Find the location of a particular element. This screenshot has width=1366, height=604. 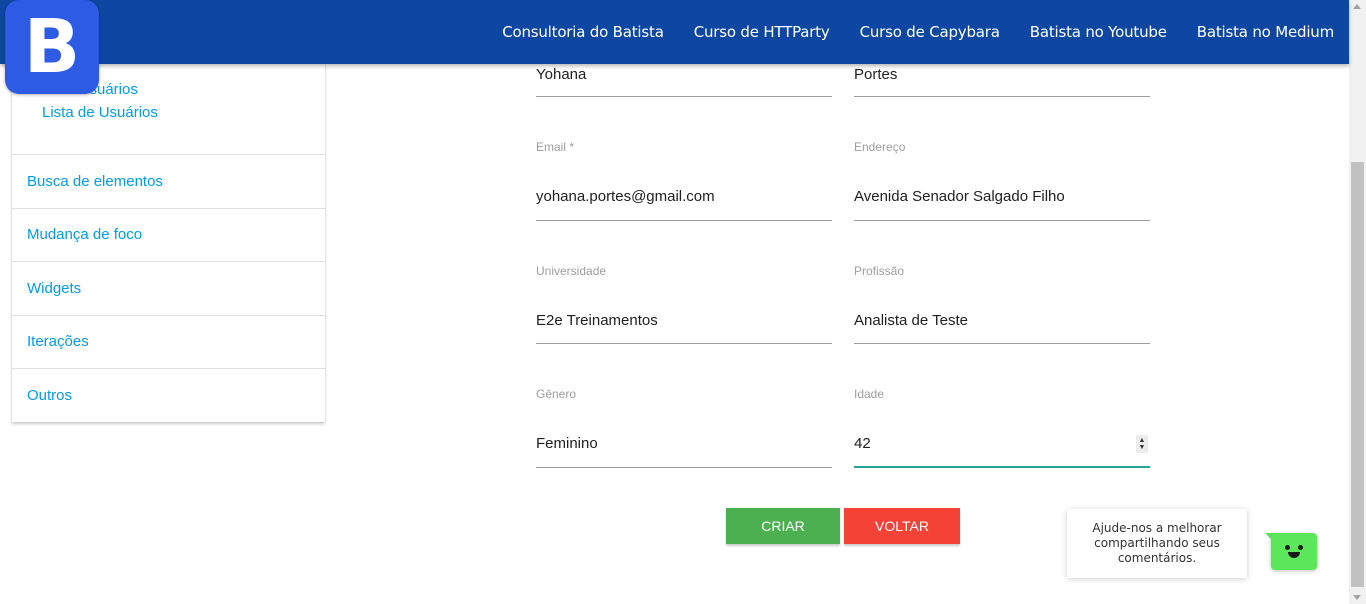

email-field: Email * yohana.portes@gmail.com is located at coordinates (684, 181).